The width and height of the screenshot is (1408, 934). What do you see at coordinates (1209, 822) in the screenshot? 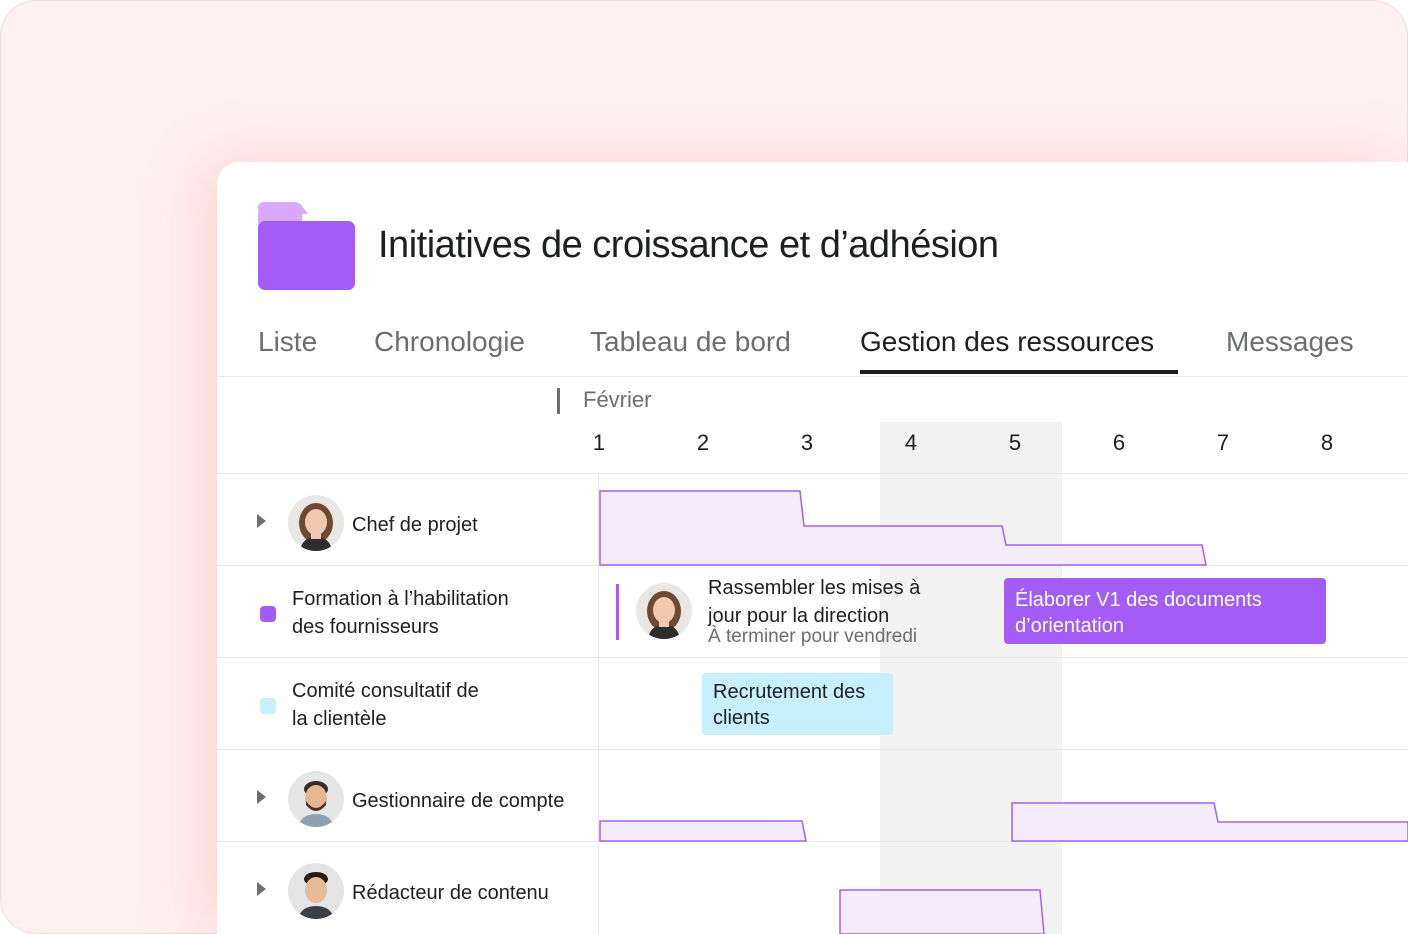
I see `workload-gestionnaire-right` at bounding box center [1209, 822].